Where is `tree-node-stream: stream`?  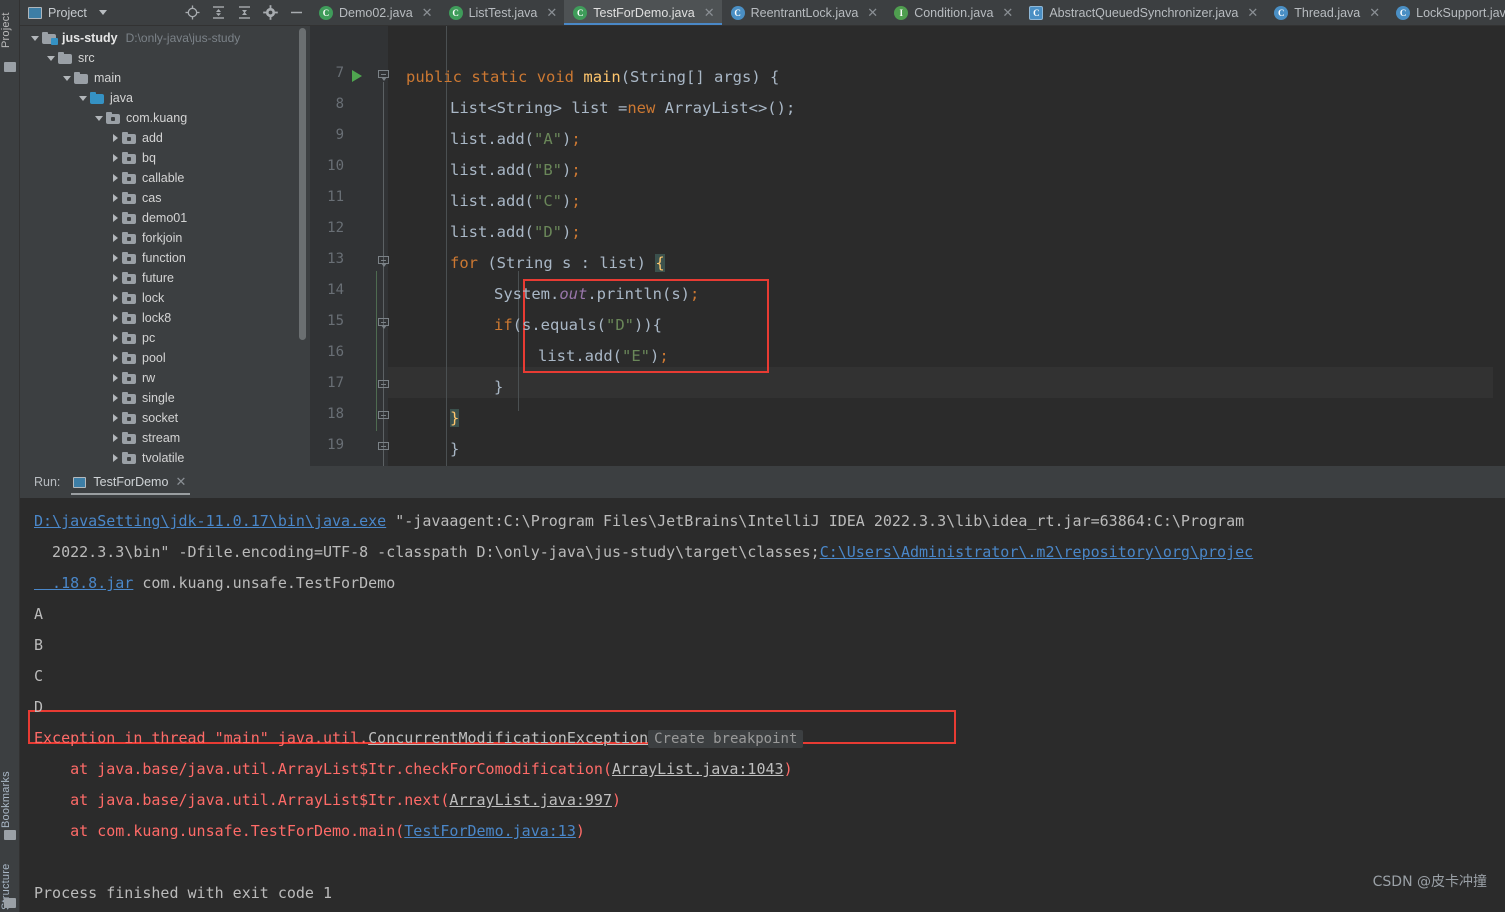
tree-node-stream: stream is located at coordinates (165, 438).